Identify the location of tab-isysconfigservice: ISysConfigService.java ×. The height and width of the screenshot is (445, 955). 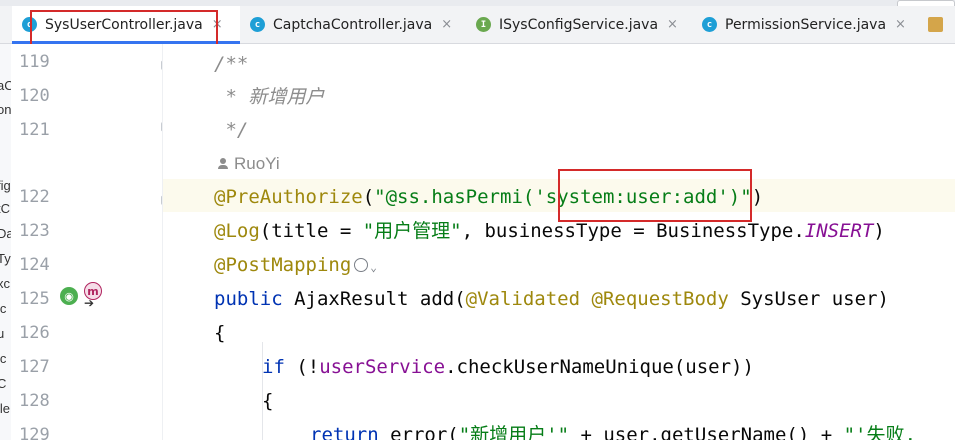
(579, 24).